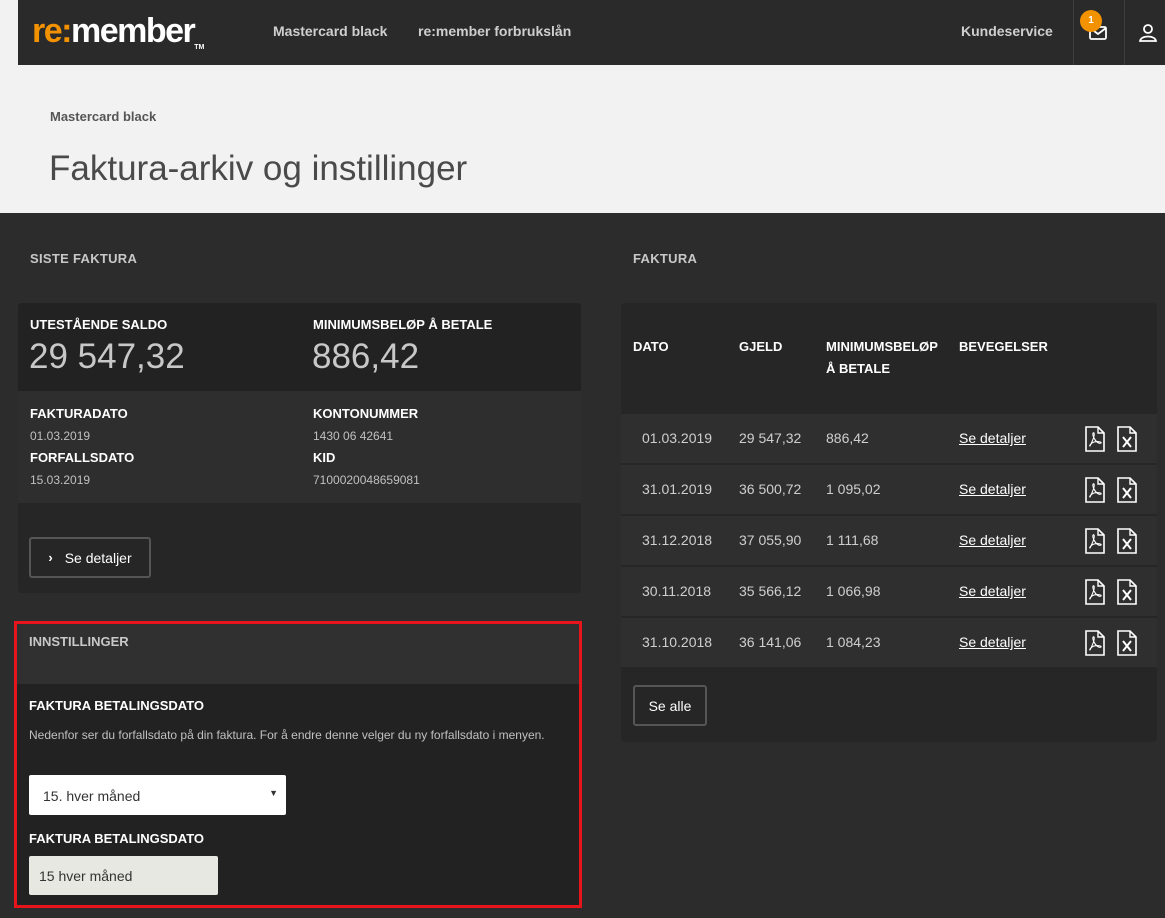  Describe the element at coordinates (103, 116) in the screenshot. I see `breadcrumb: Mastercard black` at that location.